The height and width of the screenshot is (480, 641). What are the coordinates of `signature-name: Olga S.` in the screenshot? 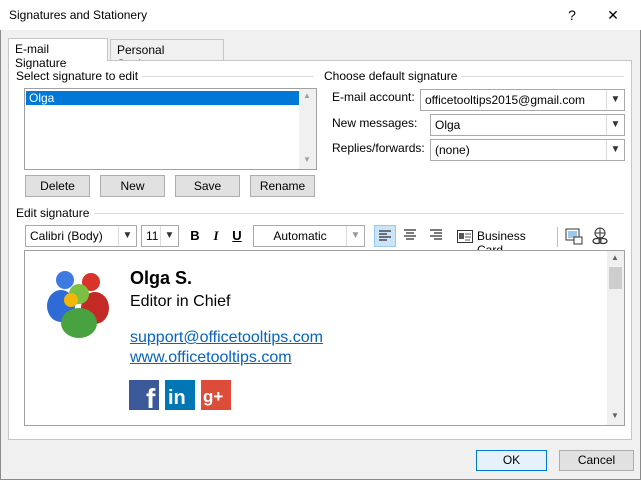 It's located at (161, 278).